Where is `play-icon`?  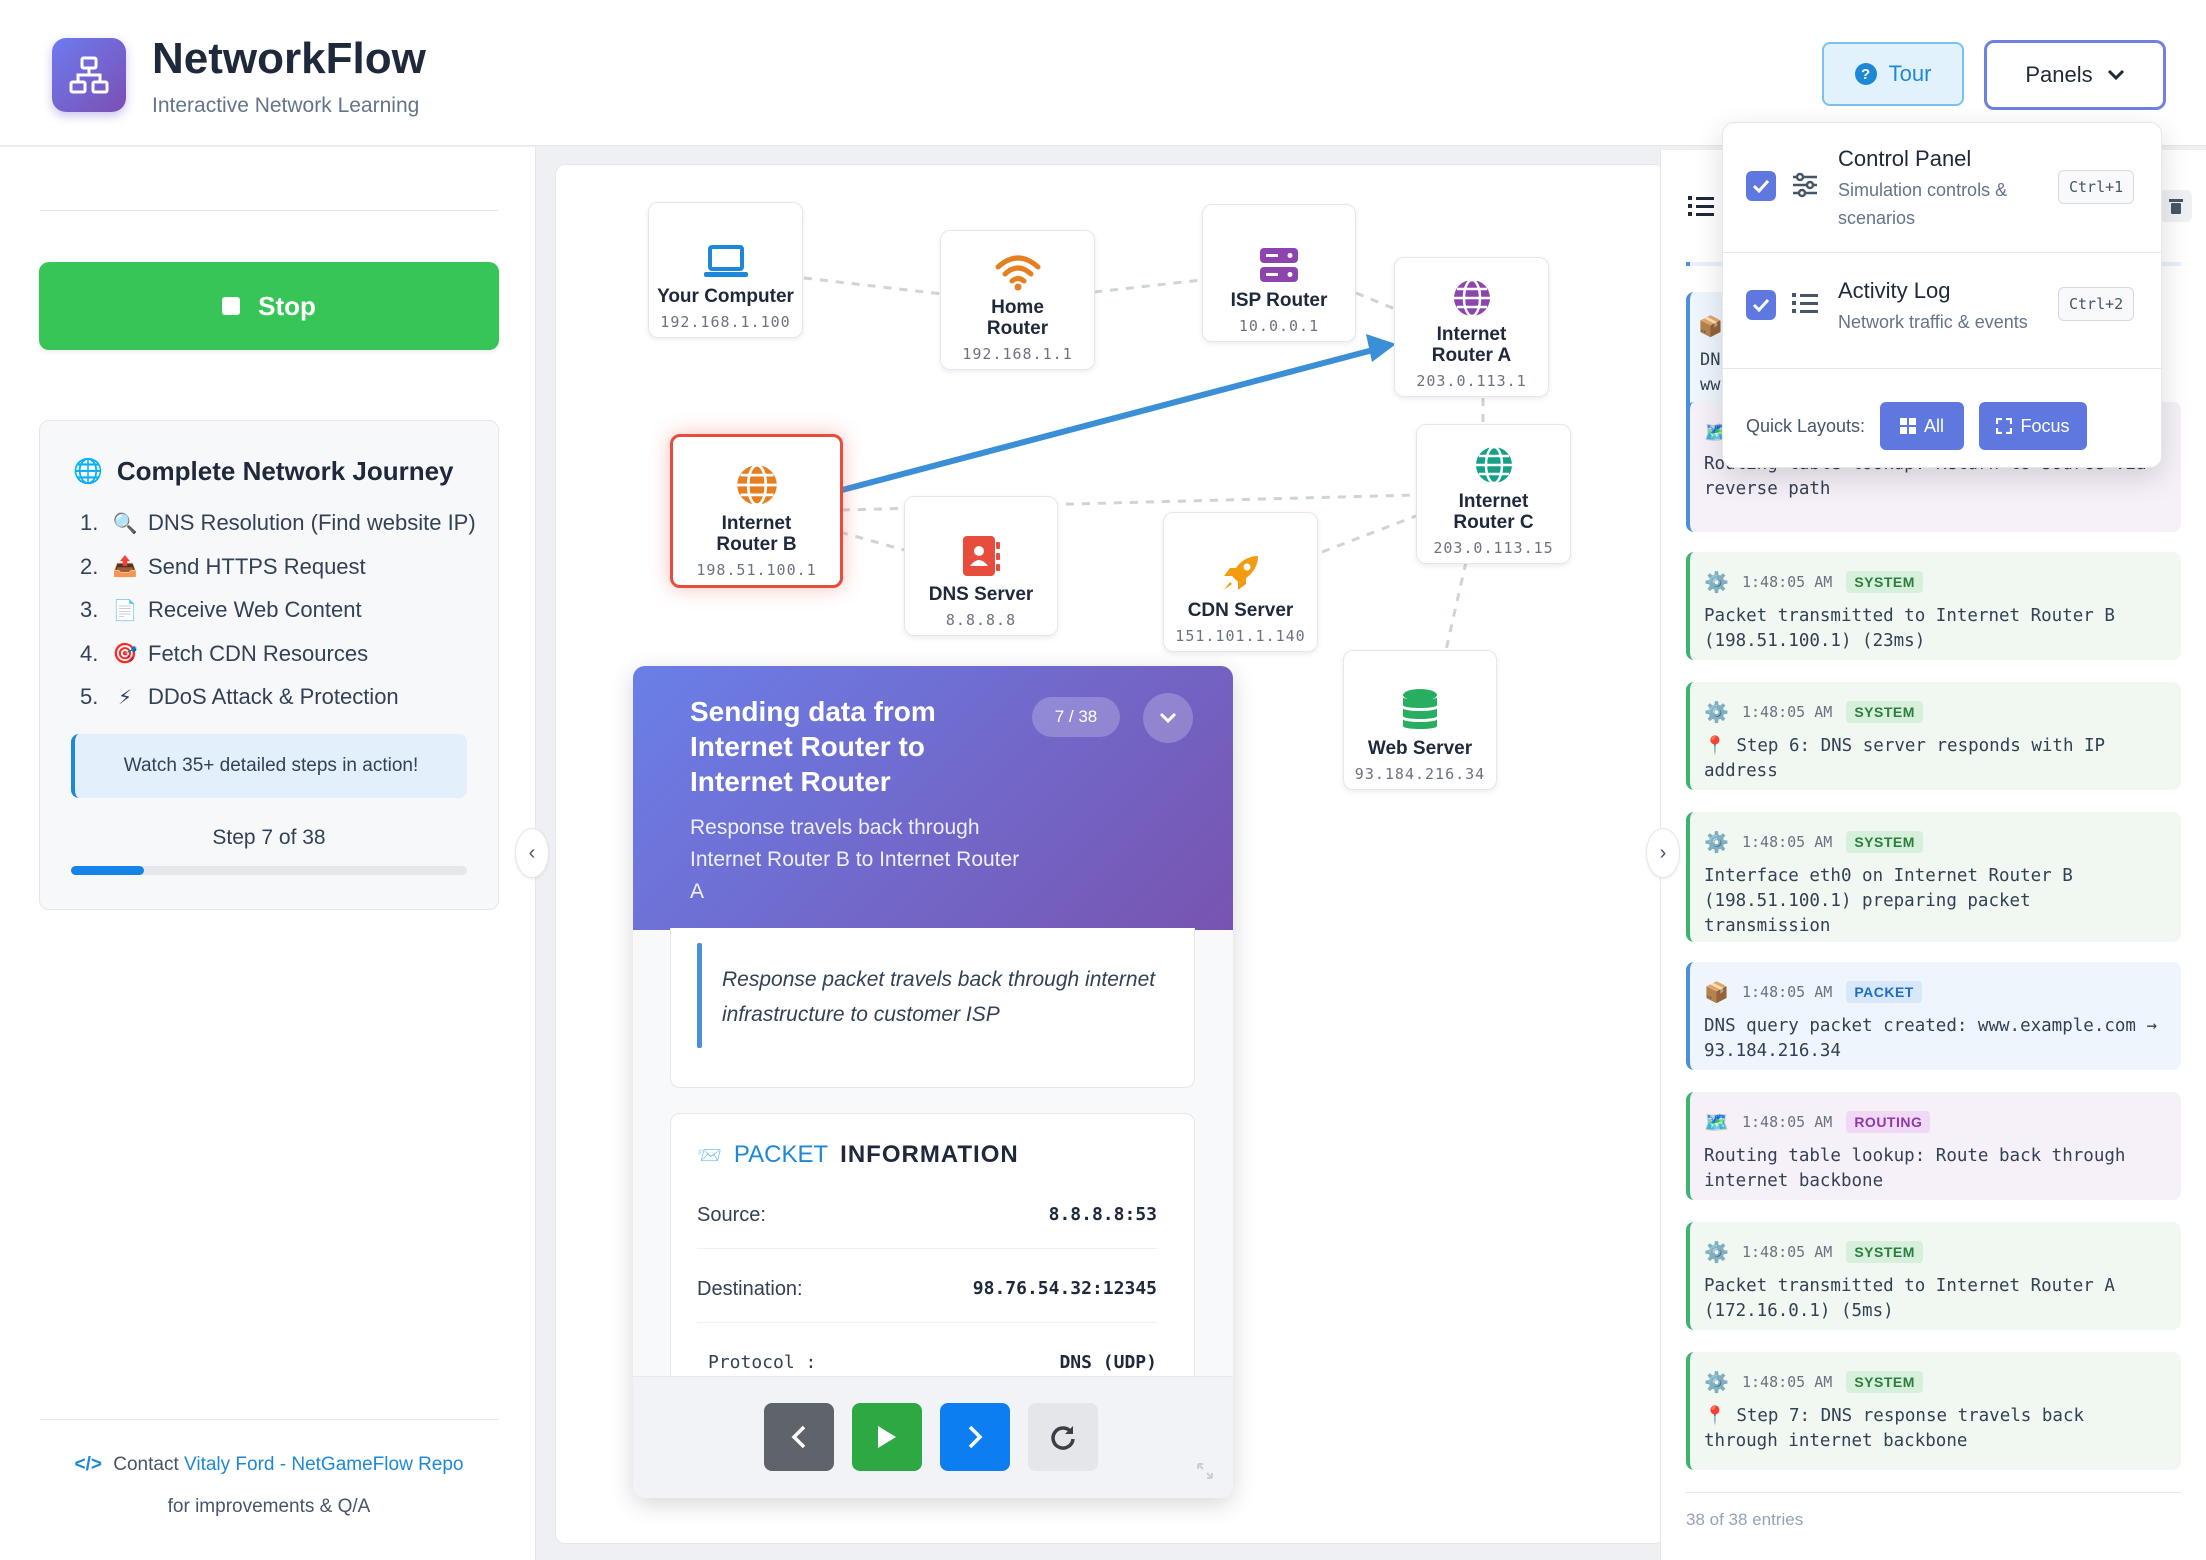 play-icon is located at coordinates (887, 1437).